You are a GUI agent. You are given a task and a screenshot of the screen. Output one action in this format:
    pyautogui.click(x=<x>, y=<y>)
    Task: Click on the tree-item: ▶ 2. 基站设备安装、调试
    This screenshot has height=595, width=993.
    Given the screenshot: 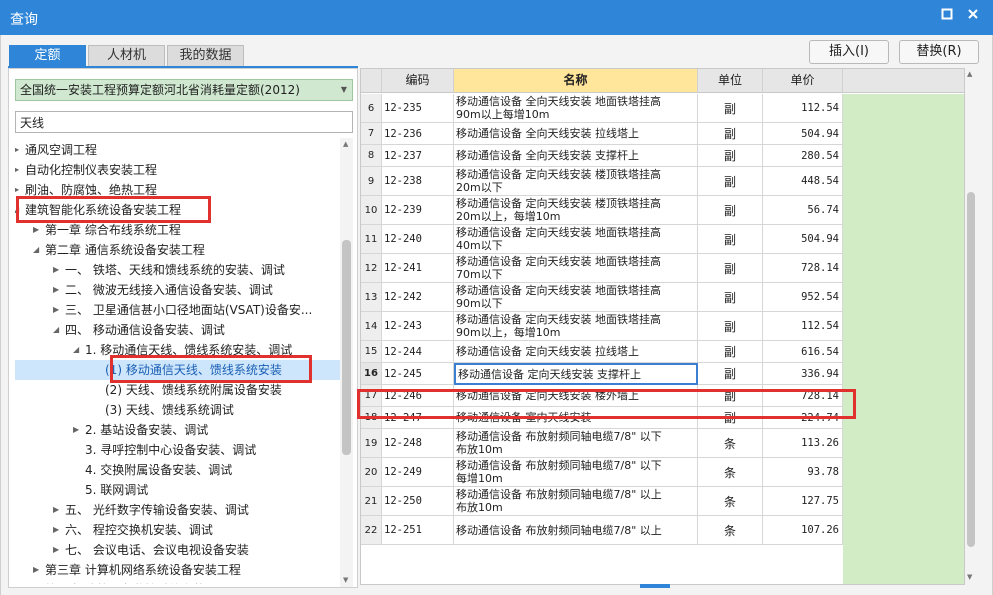 What is the action you would take?
    pyautogui.click(x=177, y=430)
    